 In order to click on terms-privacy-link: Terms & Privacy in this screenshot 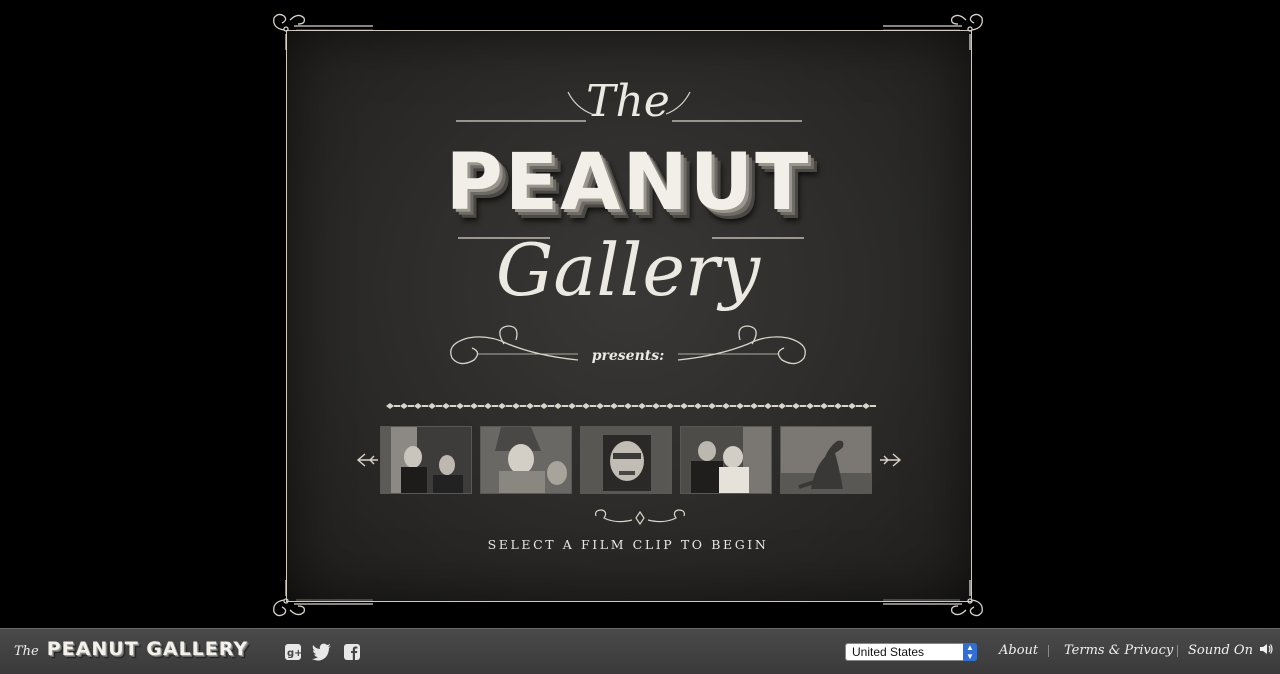, I will do `click(1118, 650)`.